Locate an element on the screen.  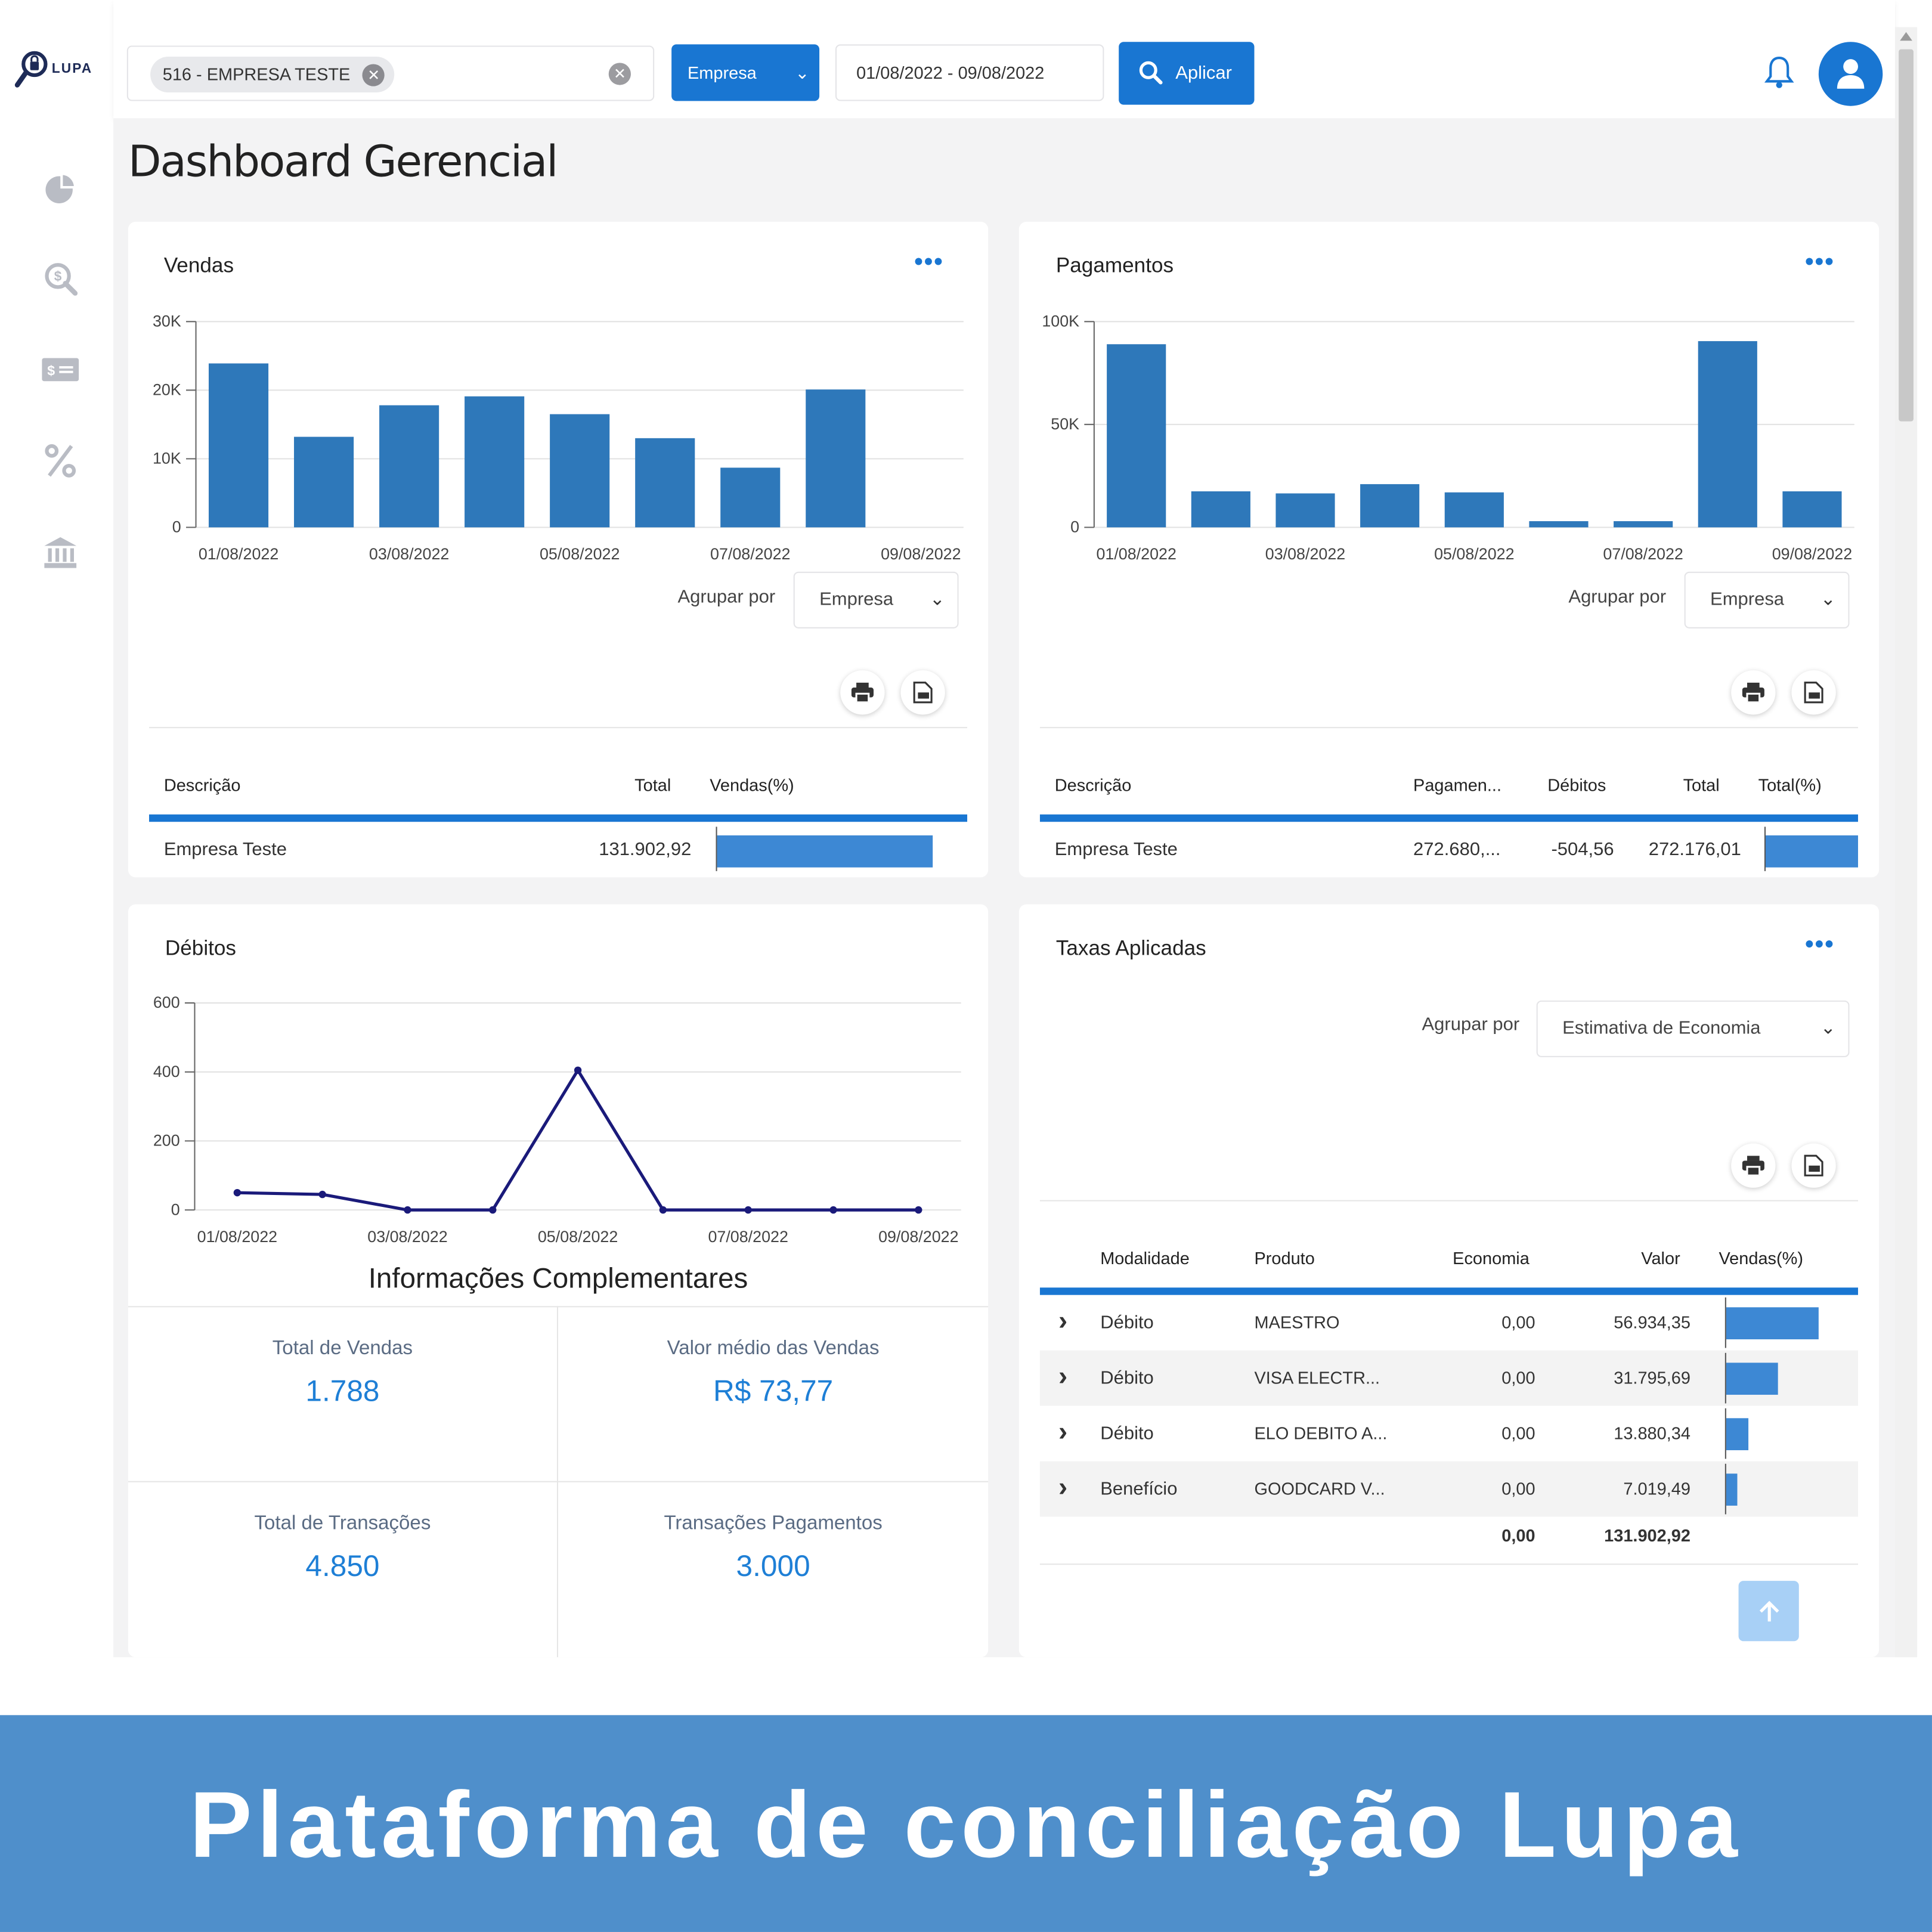
scrollbar-thumb is located at coordinates (1907, 236).